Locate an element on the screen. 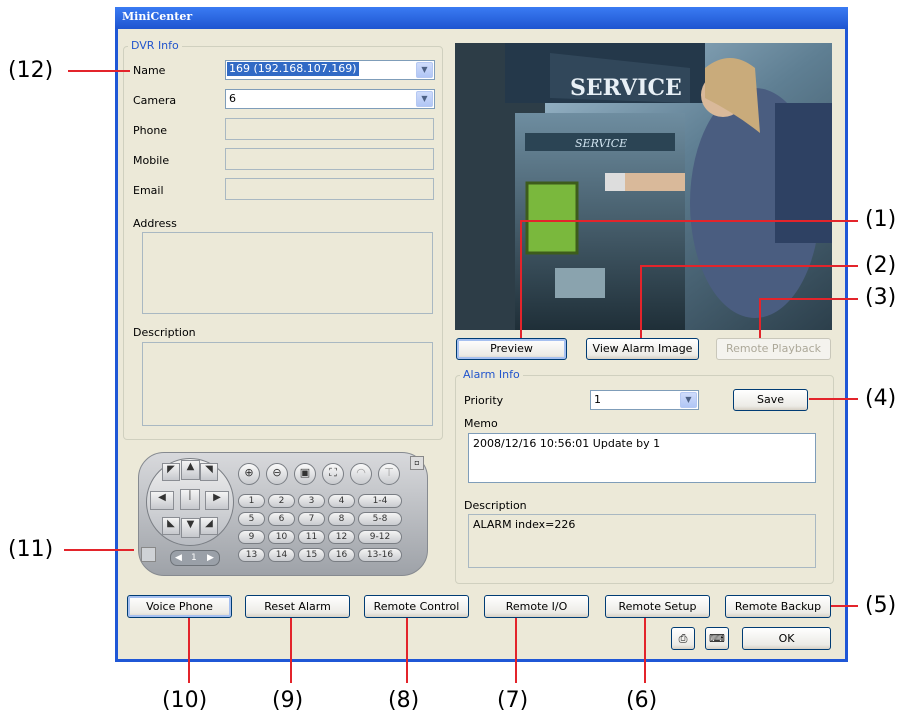  callout-9: (9) is located at coordinates (288, 700).